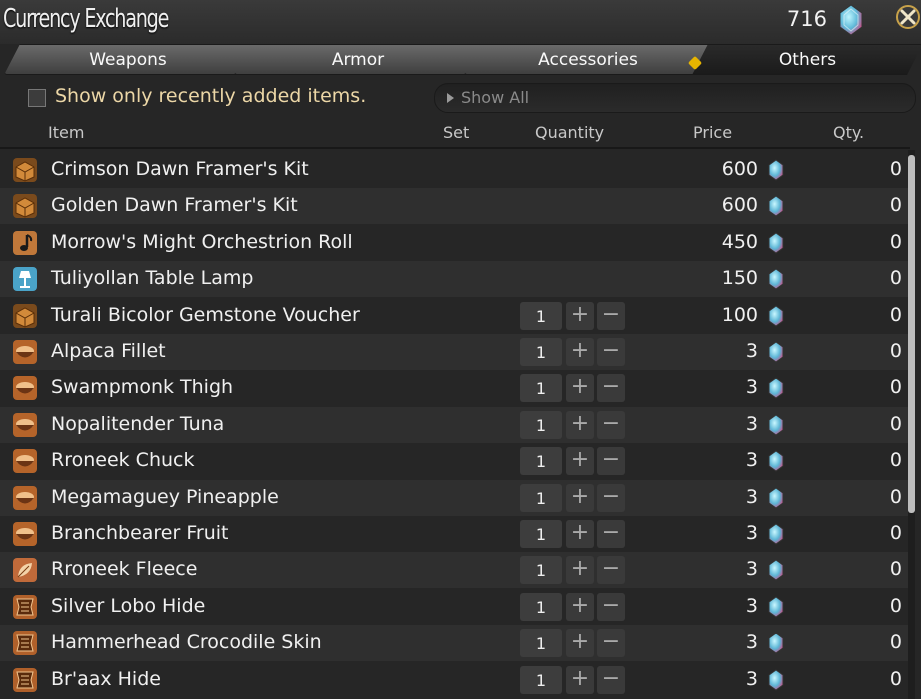 The width and height of the screenshot is (921, 699). What do you see at coordinates (37, 98) in the screenshot?
I see `recent-items-checkbox` at bounding box center [37, 98].